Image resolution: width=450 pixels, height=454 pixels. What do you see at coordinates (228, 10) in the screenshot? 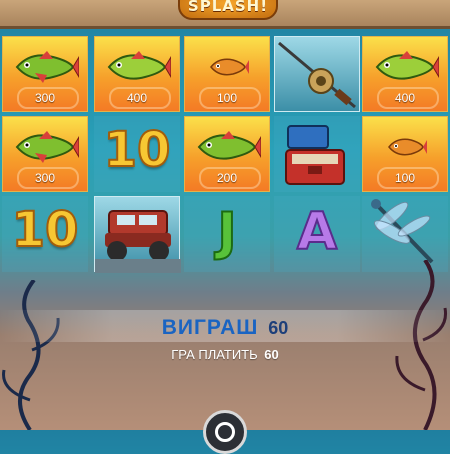
I see `game-logo: SPLASH!` at bounding box center [228, 10].